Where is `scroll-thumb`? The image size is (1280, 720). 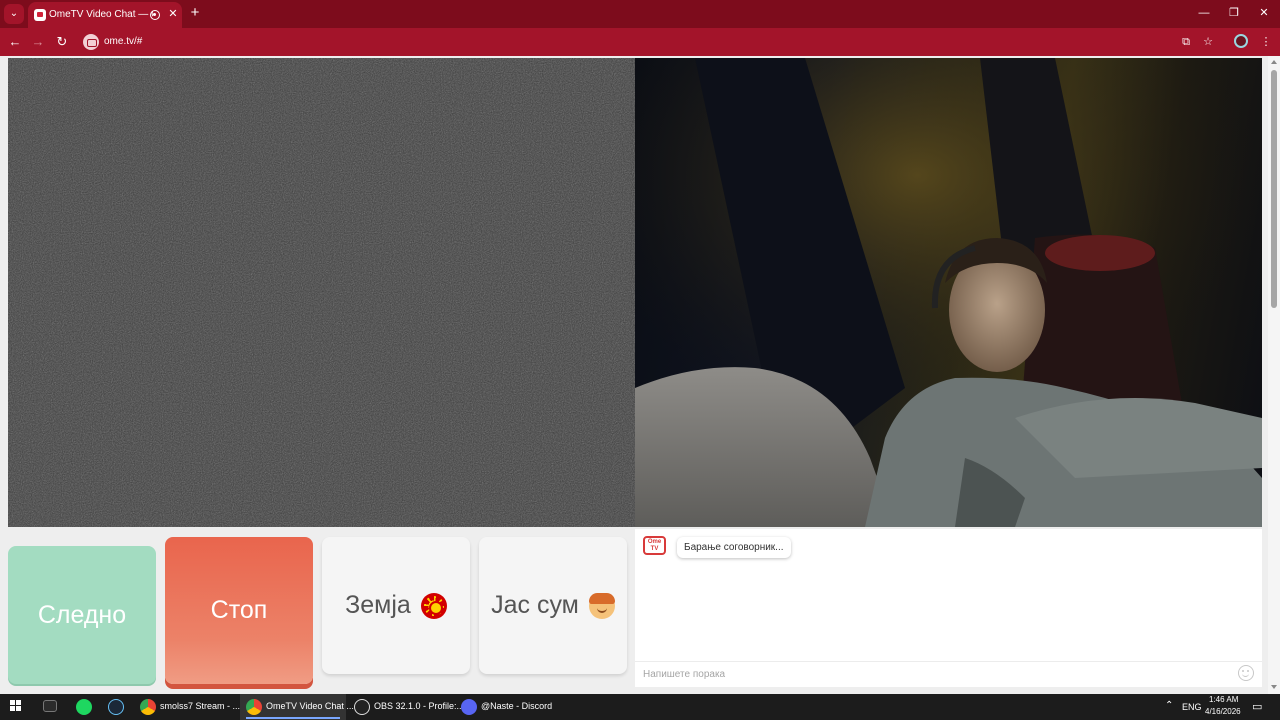
scroll-thumb is located at coordinates (1274, 189).